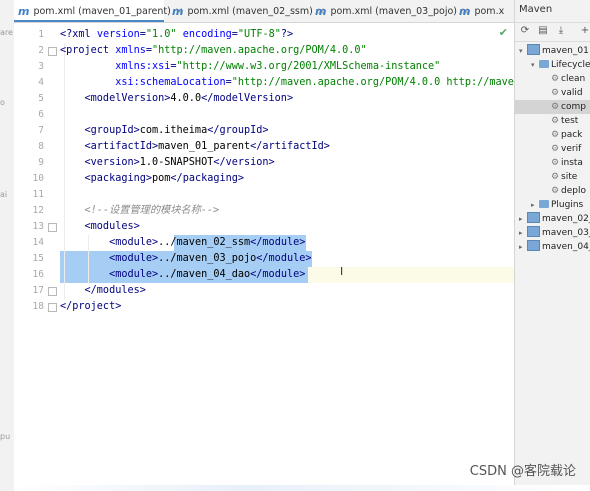 This screenshot has height=491, width=590. Describe the element at coordinates (247, 98) in the screenshot. I see `code-token: </modelVersion>` at that location.